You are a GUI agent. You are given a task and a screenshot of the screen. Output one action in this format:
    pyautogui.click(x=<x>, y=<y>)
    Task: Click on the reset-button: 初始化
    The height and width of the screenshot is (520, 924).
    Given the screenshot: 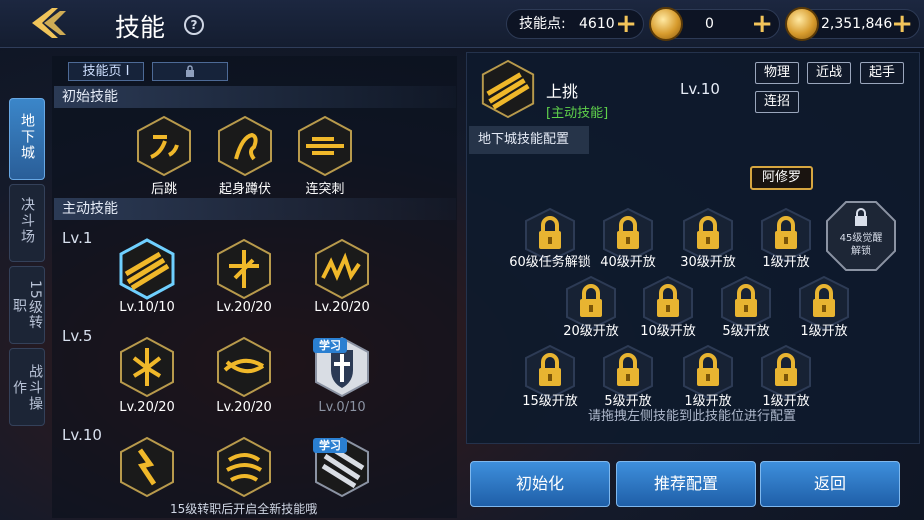 What is the action you would take?
    pyautogui.click(x=540, y=484)
    